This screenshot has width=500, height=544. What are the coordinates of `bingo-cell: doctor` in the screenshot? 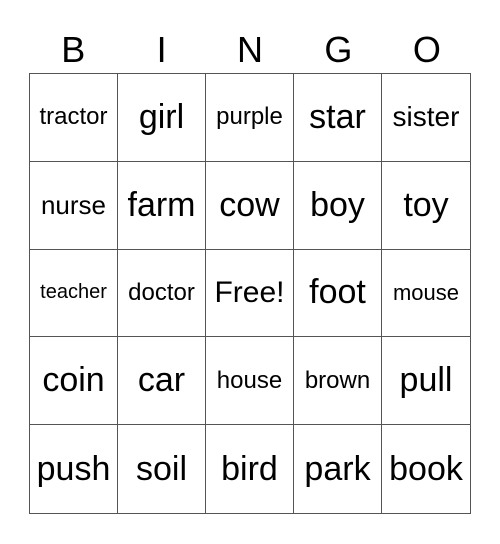 It's located at (162, 293).